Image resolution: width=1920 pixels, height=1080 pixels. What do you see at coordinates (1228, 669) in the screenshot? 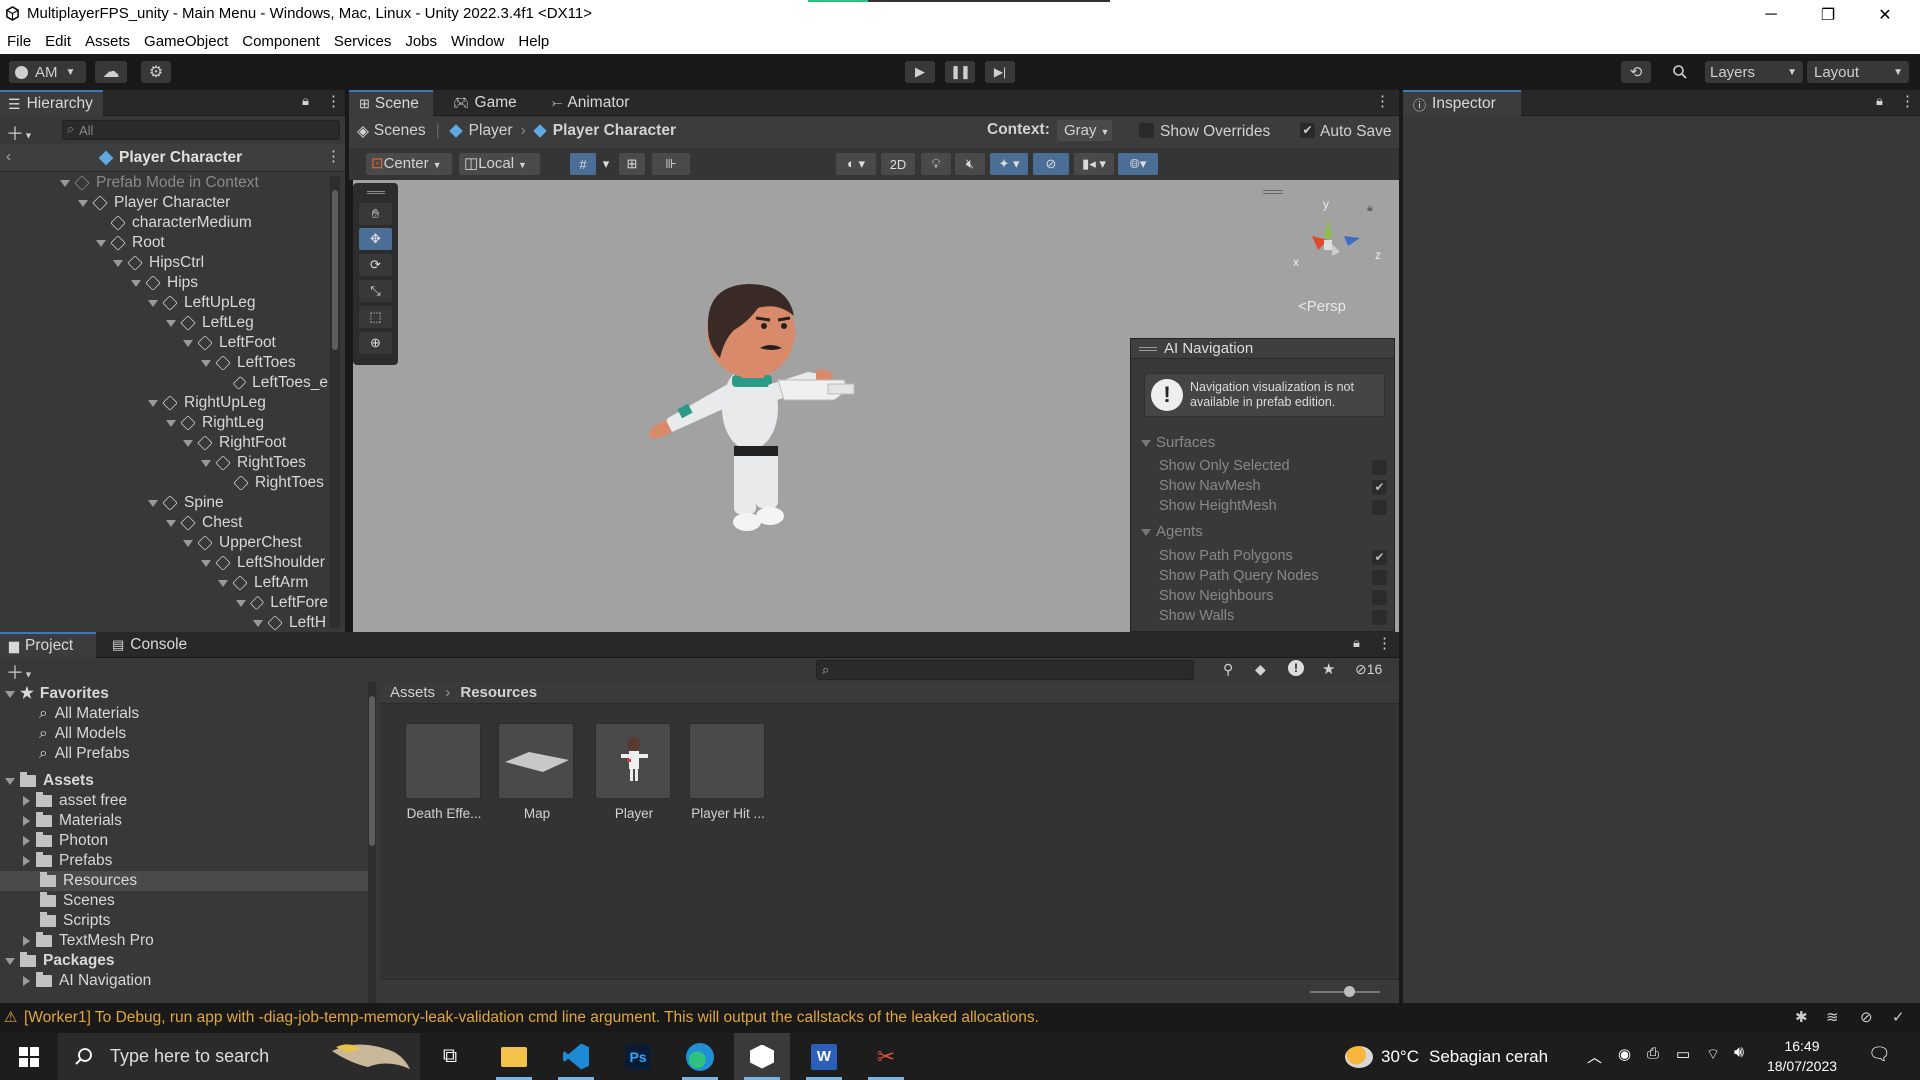
I see `filter-type-icon: ⚲` at bounding box center [1228, 669].